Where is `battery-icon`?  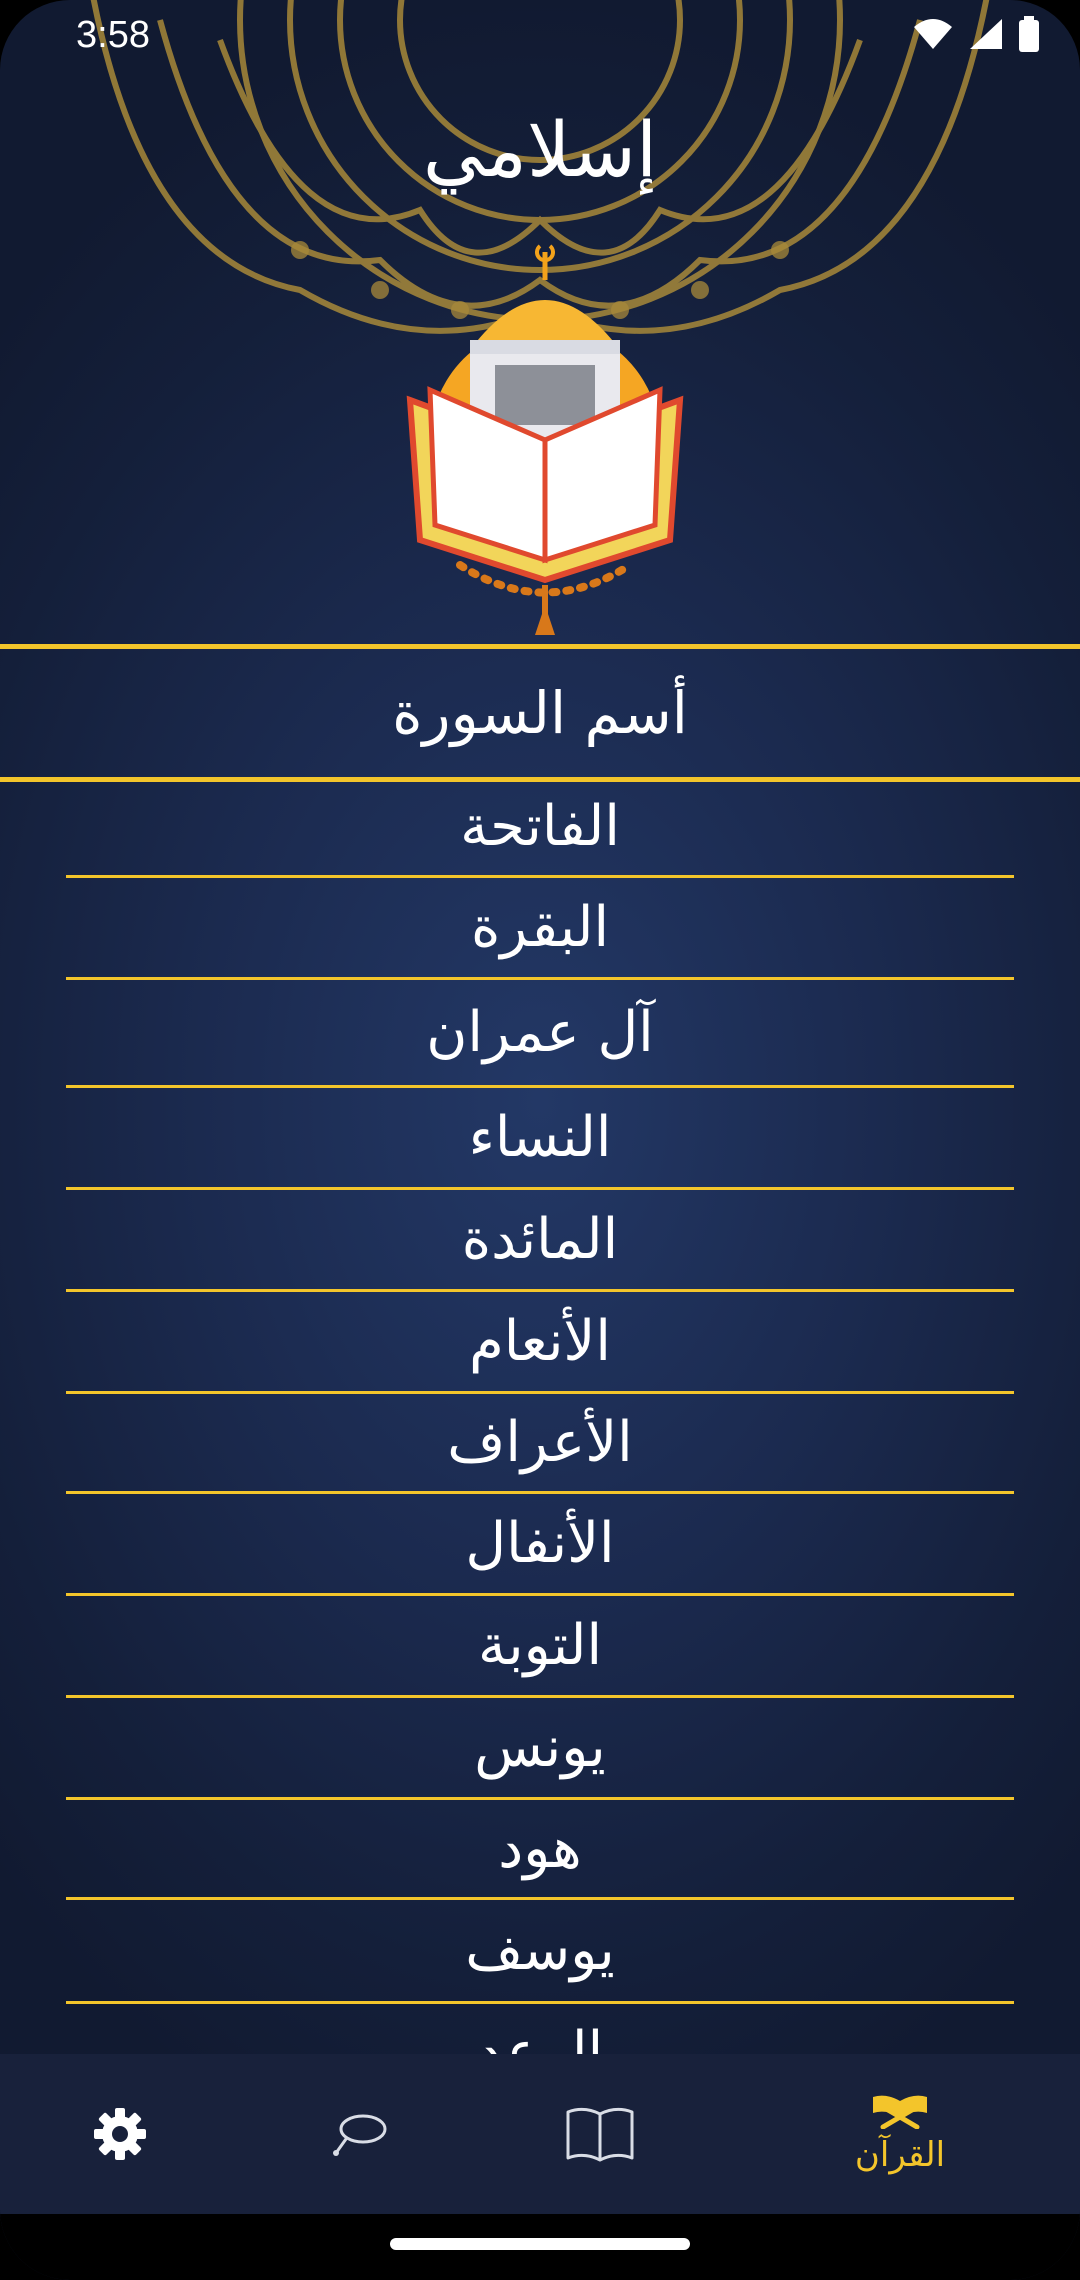
battery-icon is located at coordinates (1029, 34).